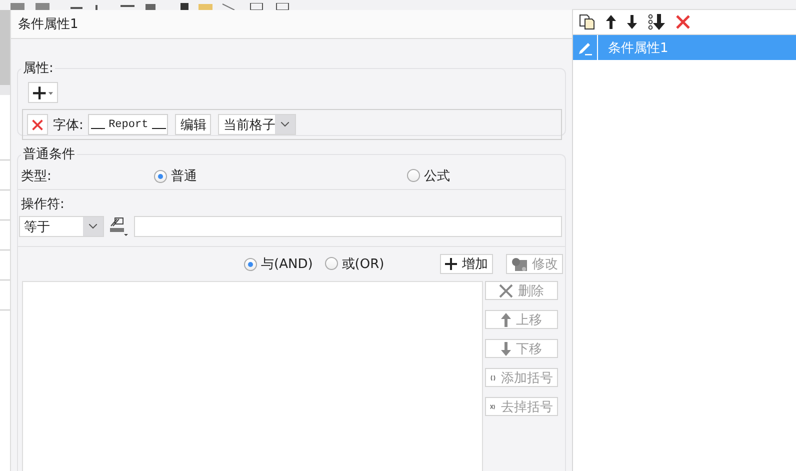 The width and height of the screenshot is (796, 471). Describe the element at coordinates (683, 22) in the screenshot. I see `delete-icon` at that location.